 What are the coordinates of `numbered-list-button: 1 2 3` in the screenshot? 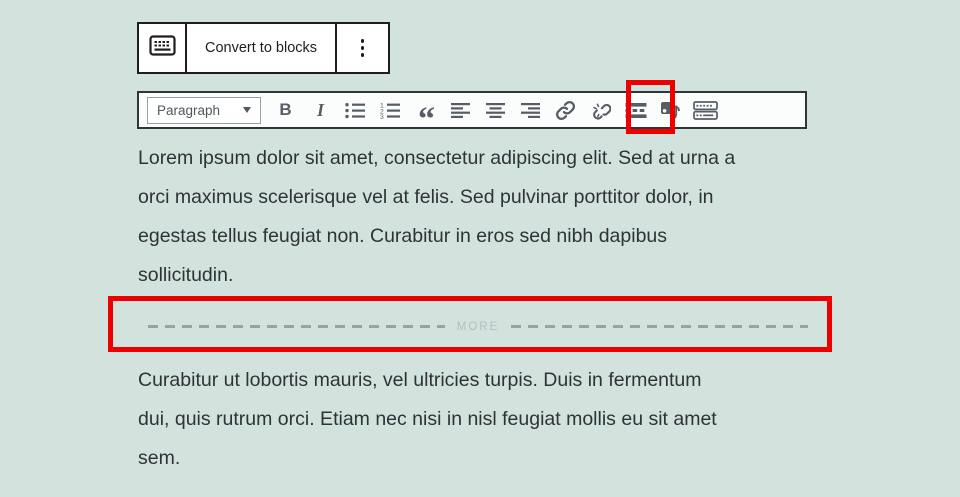 It's located at (390, 110).